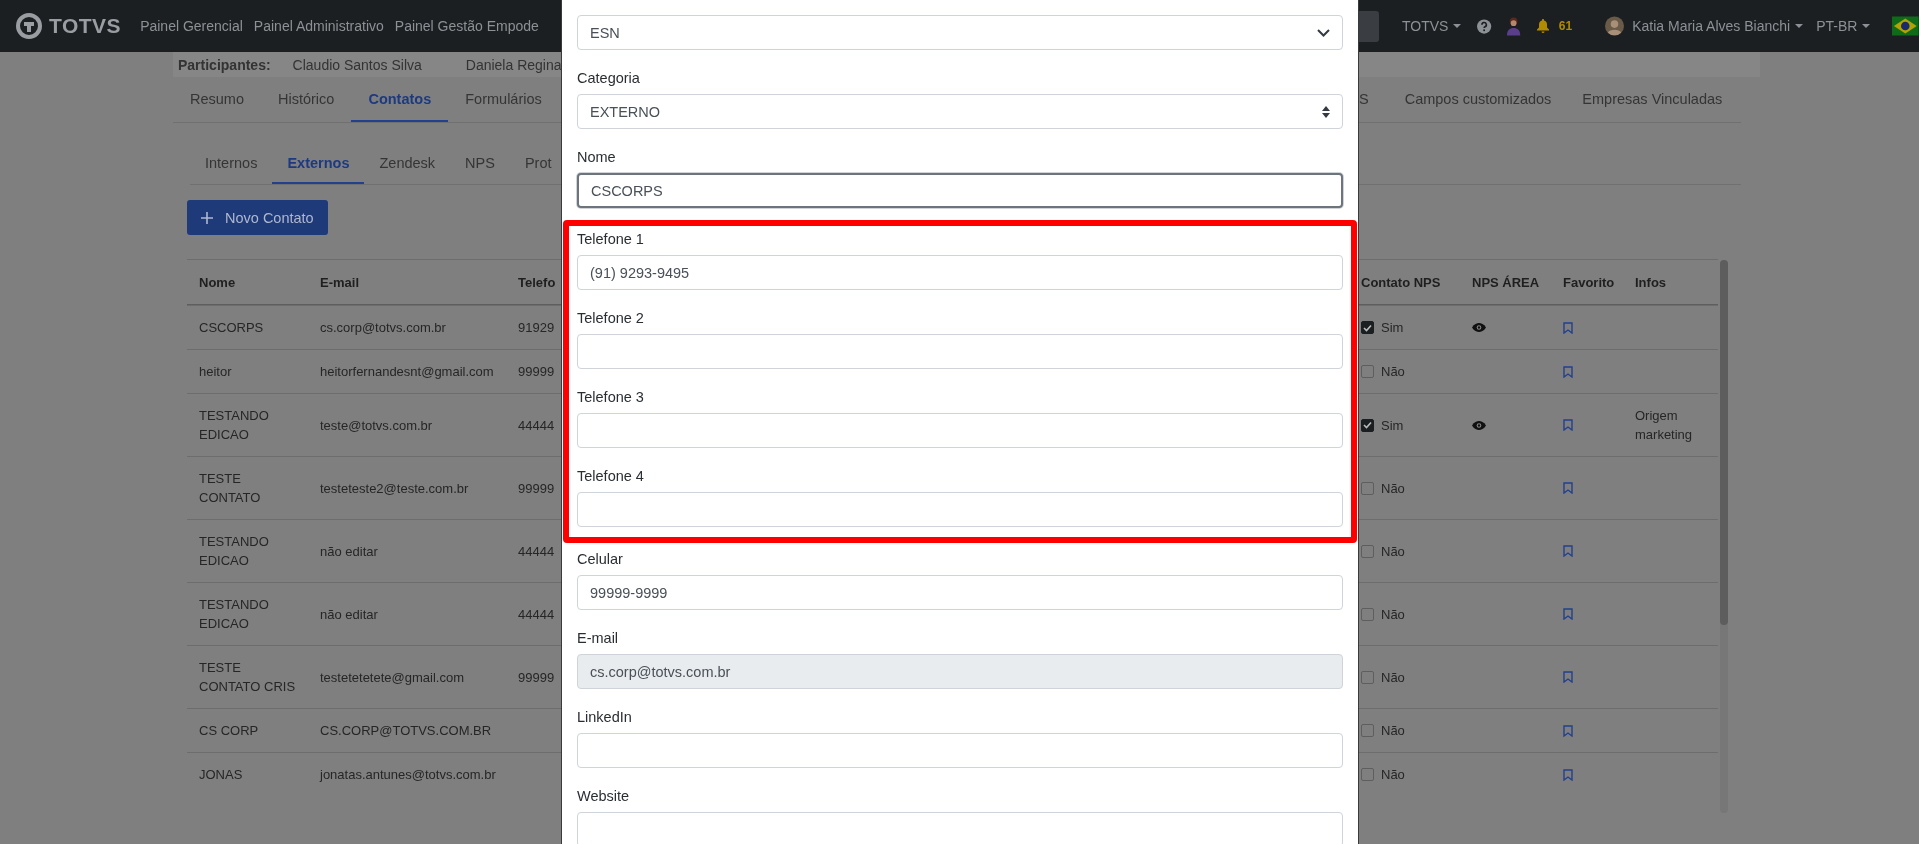  Describe the element at coordinates (1323, 32) in the screenshot. I see `chevron-down-icon` at that location.